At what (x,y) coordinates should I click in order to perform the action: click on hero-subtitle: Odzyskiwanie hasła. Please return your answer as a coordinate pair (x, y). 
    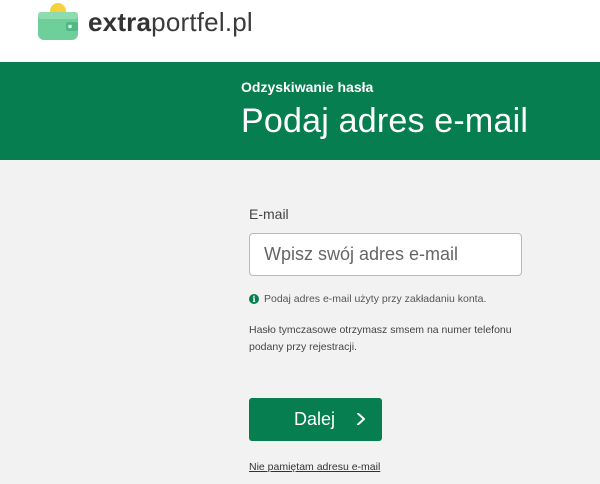
    Looking at the image, I should click on (307, 87).